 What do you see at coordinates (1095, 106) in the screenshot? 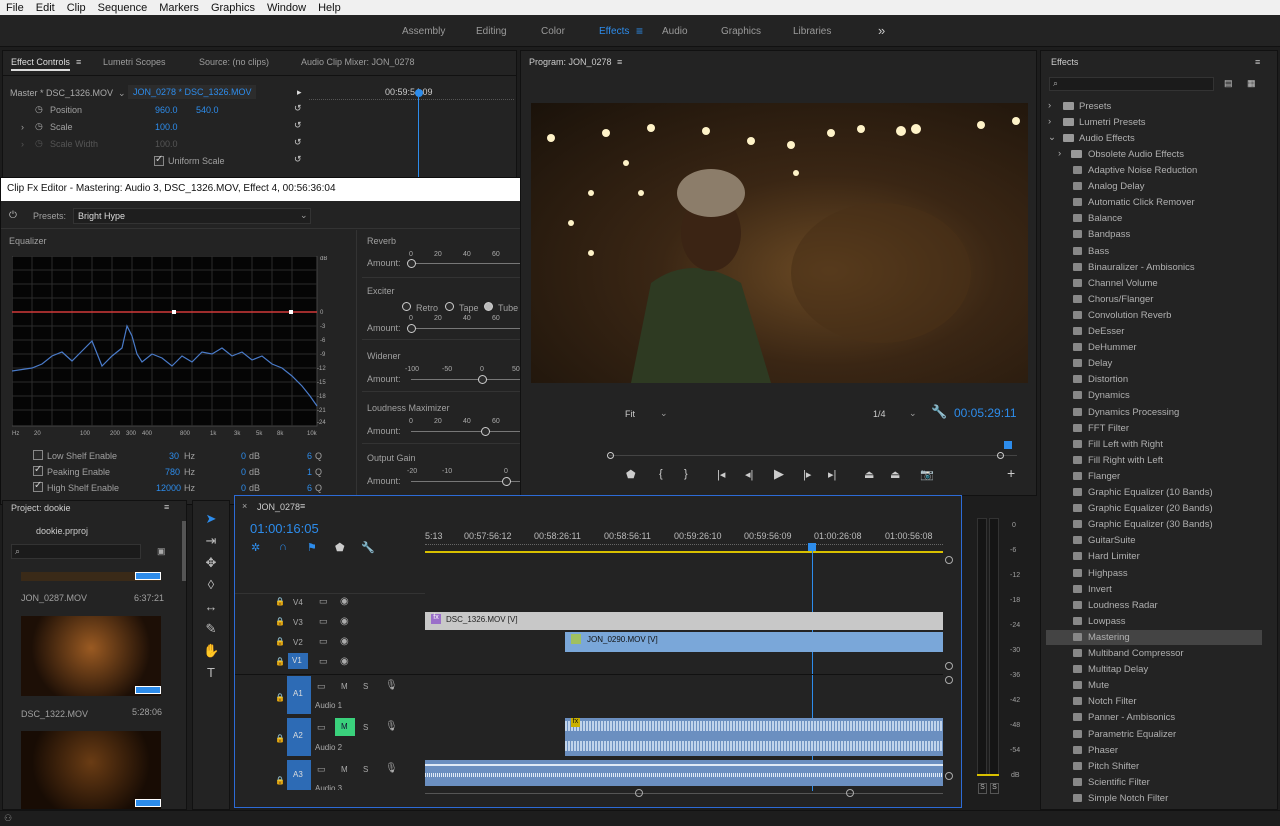
I see `folder-presets: Presets` at bounding box center [1095, 106].